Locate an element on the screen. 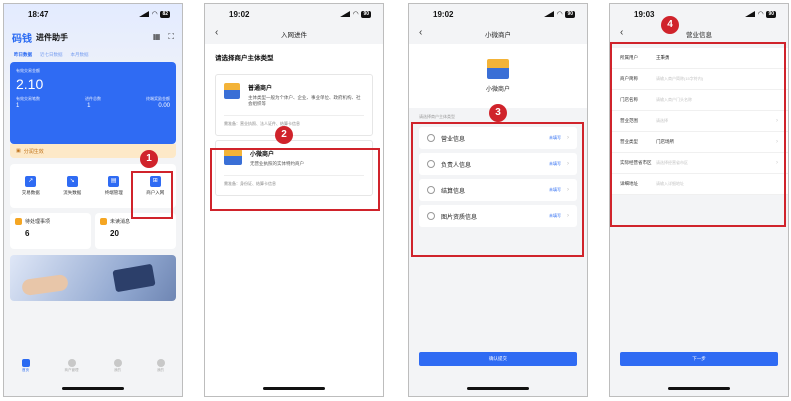 This screenshot has height=401, width=791. confirm-submit-button: 确认提交 is located at coordinates (498, 359).